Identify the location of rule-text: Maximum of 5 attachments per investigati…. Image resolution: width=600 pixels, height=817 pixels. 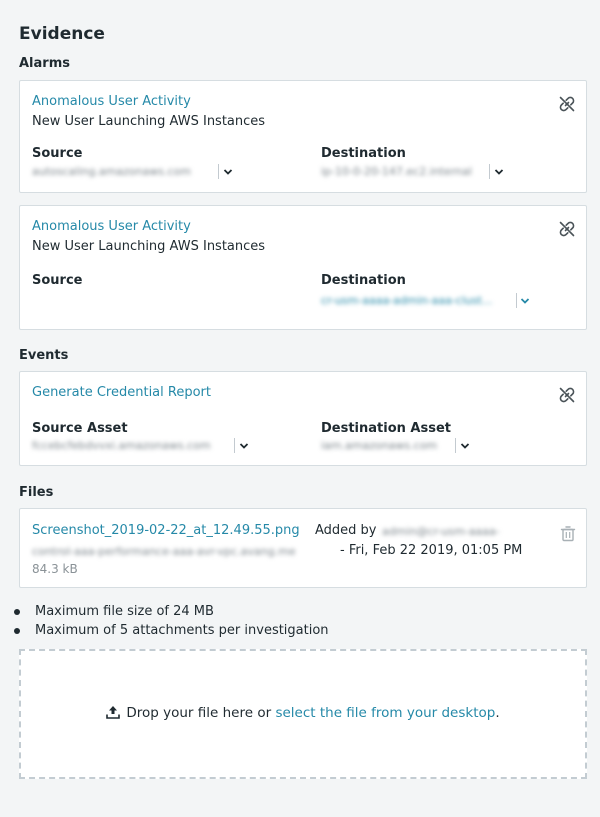
(182, 630).